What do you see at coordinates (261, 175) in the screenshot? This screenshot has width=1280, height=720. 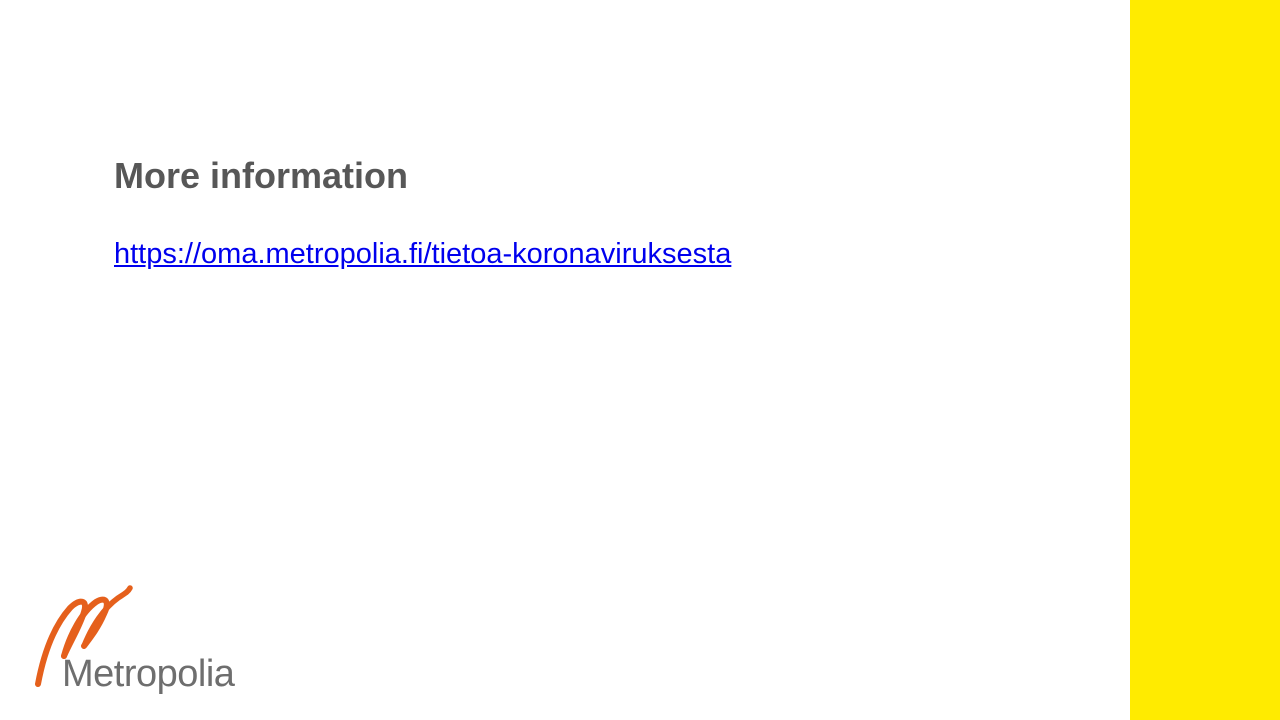 I see `slide-title: More information` at bounding box center [261, 175].